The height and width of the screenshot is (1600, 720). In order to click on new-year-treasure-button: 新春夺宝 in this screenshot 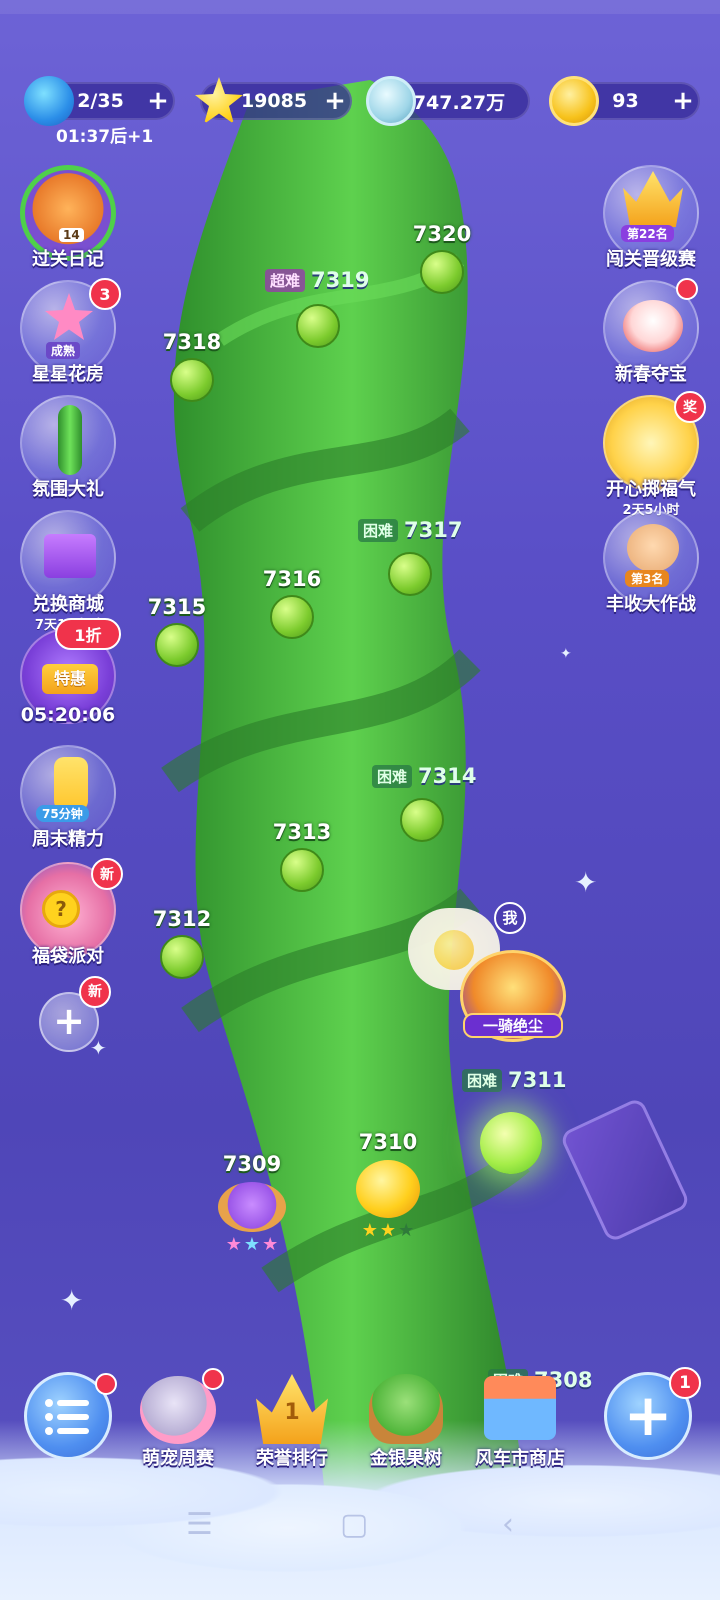, I will do `click(651, 331)`.